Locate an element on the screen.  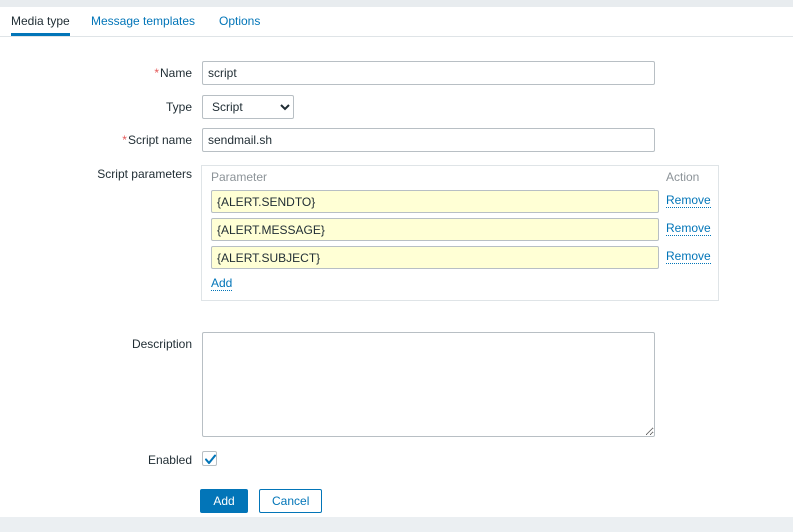
name-input is located at coordinates (428, 73).